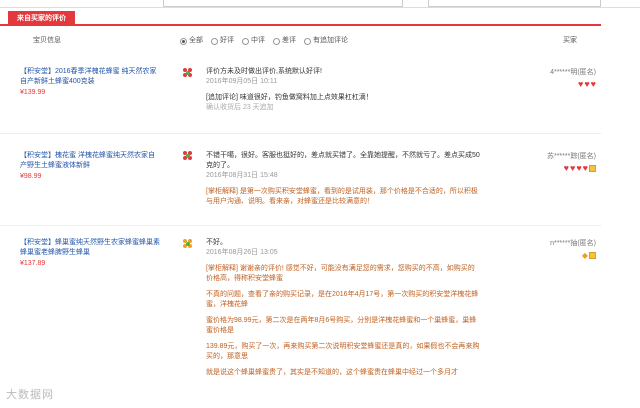  I want to click on followup-comment: [追加评论] 味道很好，钓鱼做窝料加上点效果杠杠滴！, so click(289, 97).